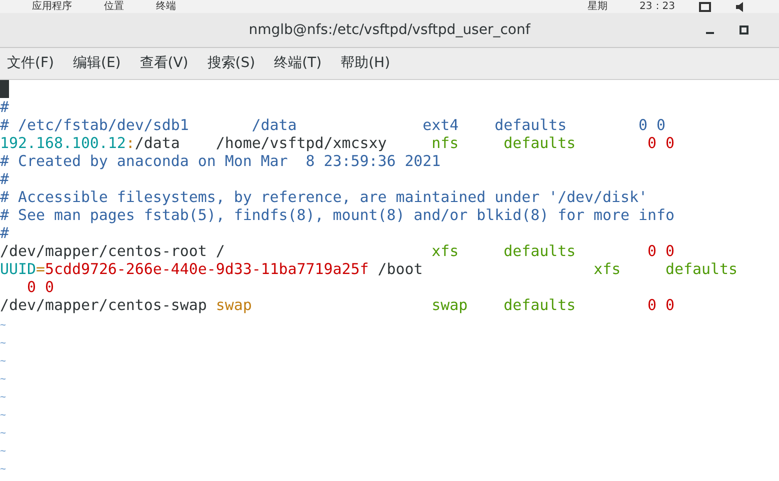 This screenshot has height=481, width=779. I want to click on code-text: 192.168.100.12, so click(63, 143).